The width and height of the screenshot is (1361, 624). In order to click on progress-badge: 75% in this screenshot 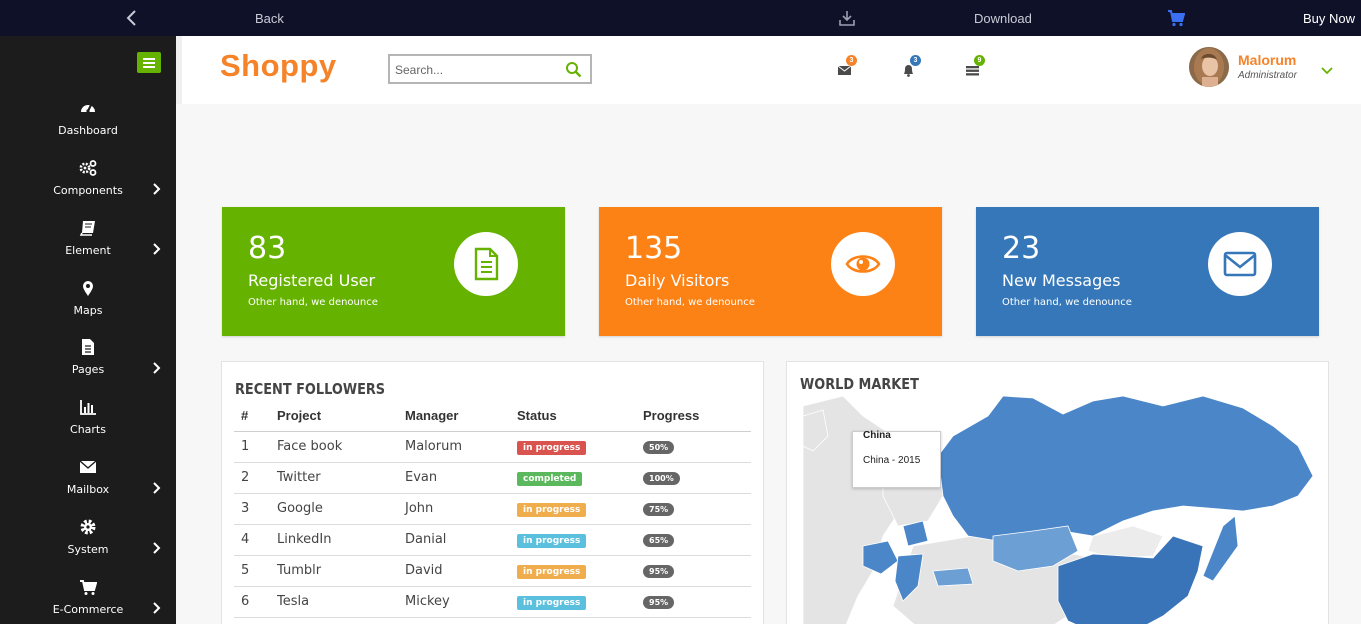, I will do `click(659, 509)`.